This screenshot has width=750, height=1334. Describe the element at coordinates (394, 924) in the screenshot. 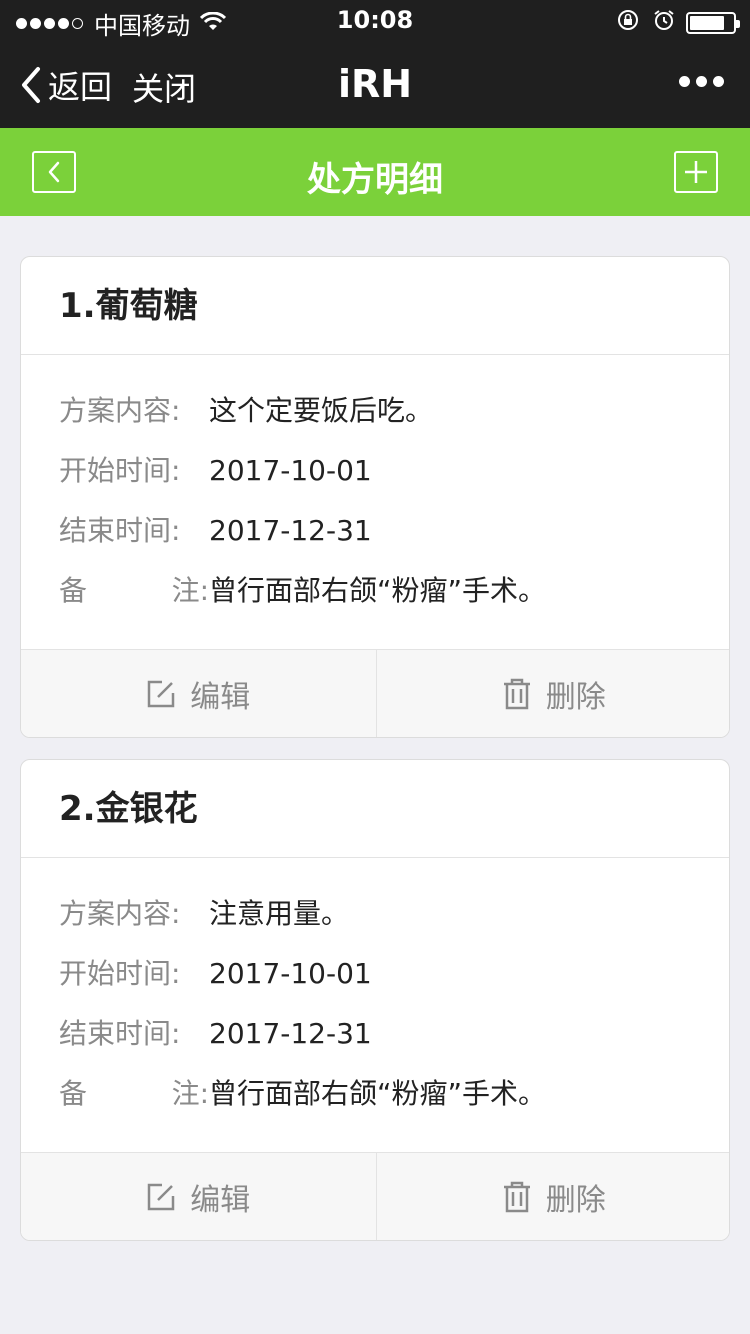

I see `content-row: 方案内容: 注意用量。` at that location.